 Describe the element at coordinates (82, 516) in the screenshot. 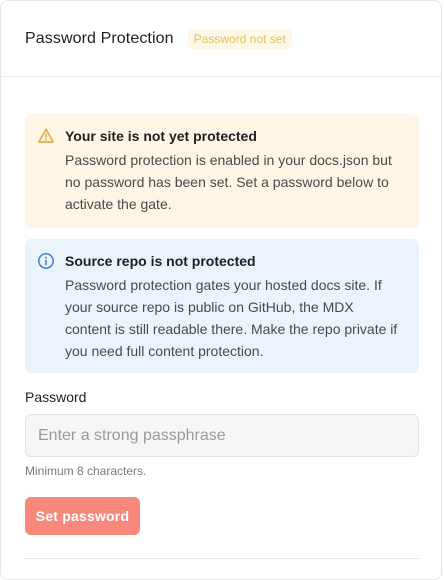

I see `set-password-button: Set password` at that location.